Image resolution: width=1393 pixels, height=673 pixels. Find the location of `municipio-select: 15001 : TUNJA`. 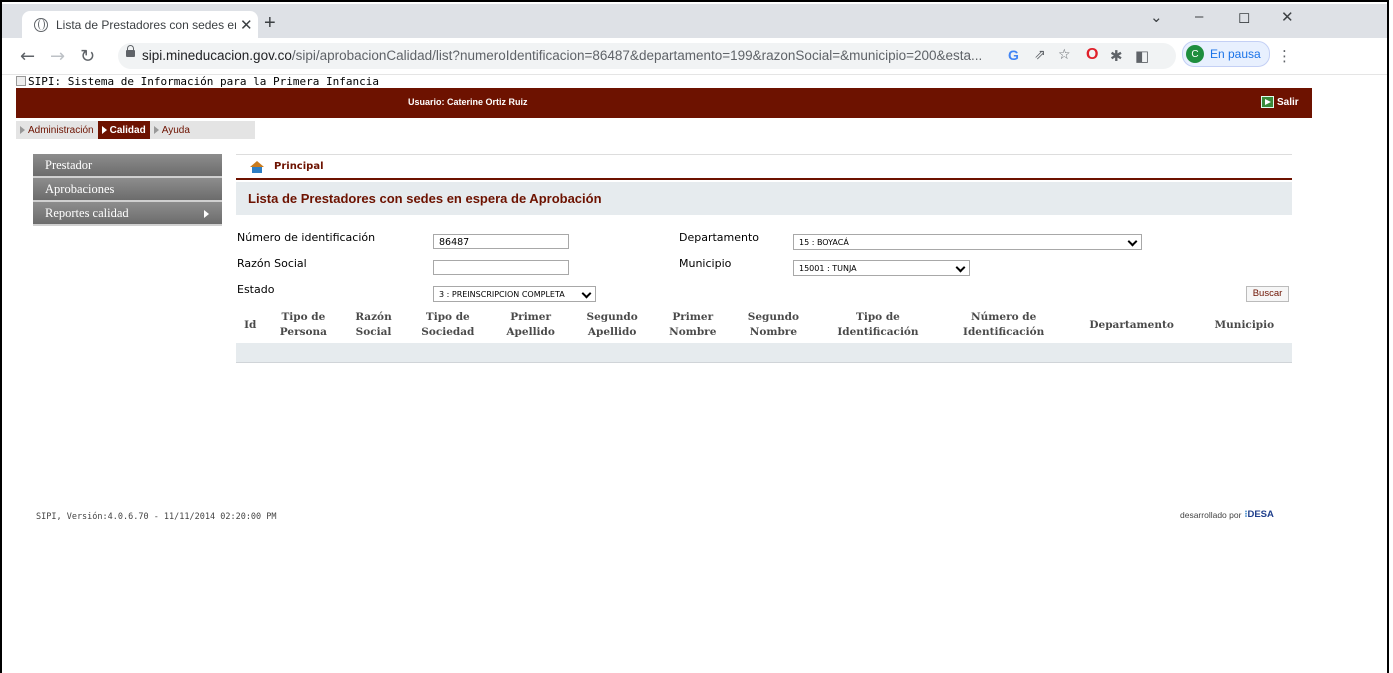

municipio-select: 15001 : TUNJA is located at coordinates (881, 268).